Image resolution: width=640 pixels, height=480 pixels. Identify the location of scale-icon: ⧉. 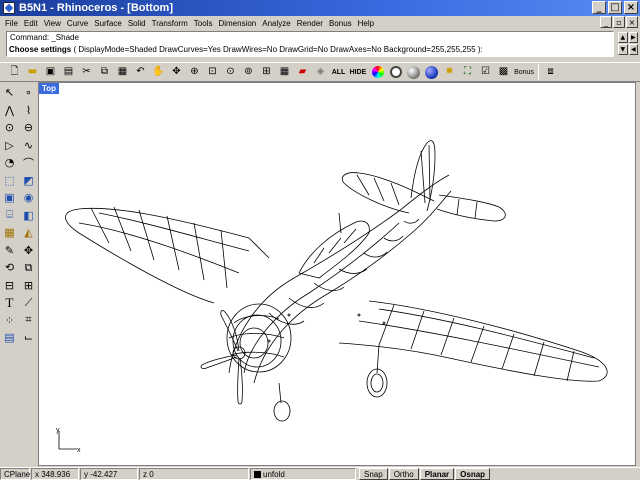
(28, 267).